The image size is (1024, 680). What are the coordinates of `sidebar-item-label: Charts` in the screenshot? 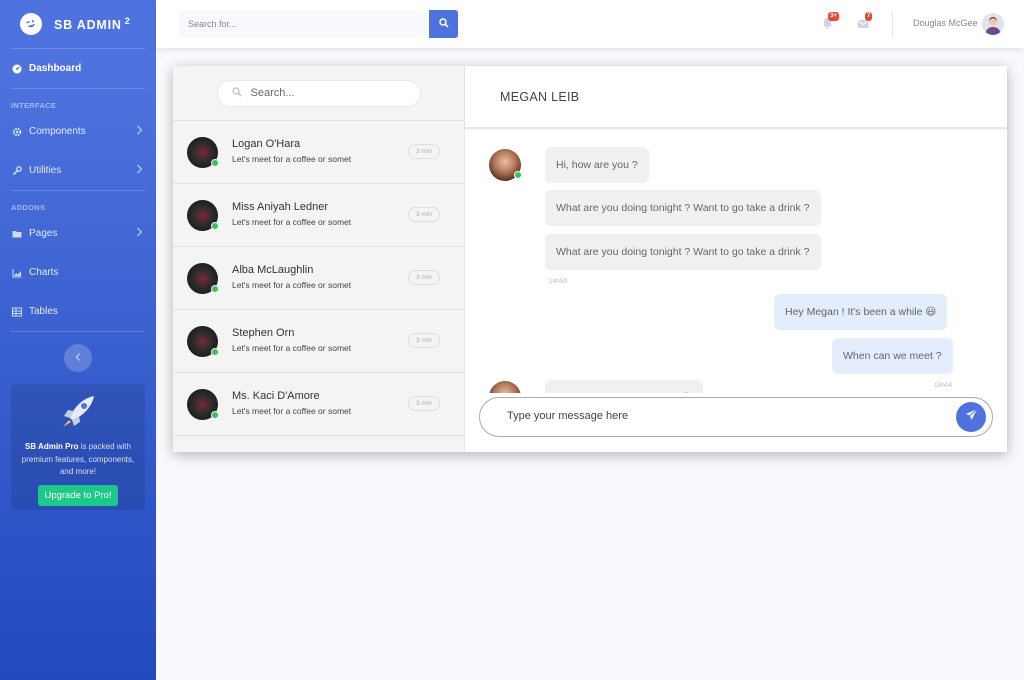 It's located at (44, 272).